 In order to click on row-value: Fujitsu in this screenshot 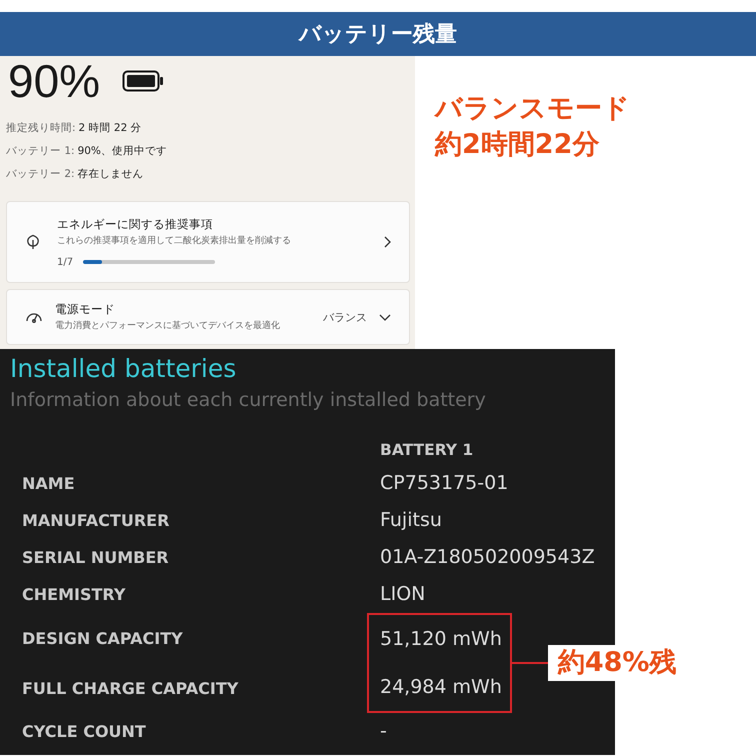, I will do `click(411, 520)`.